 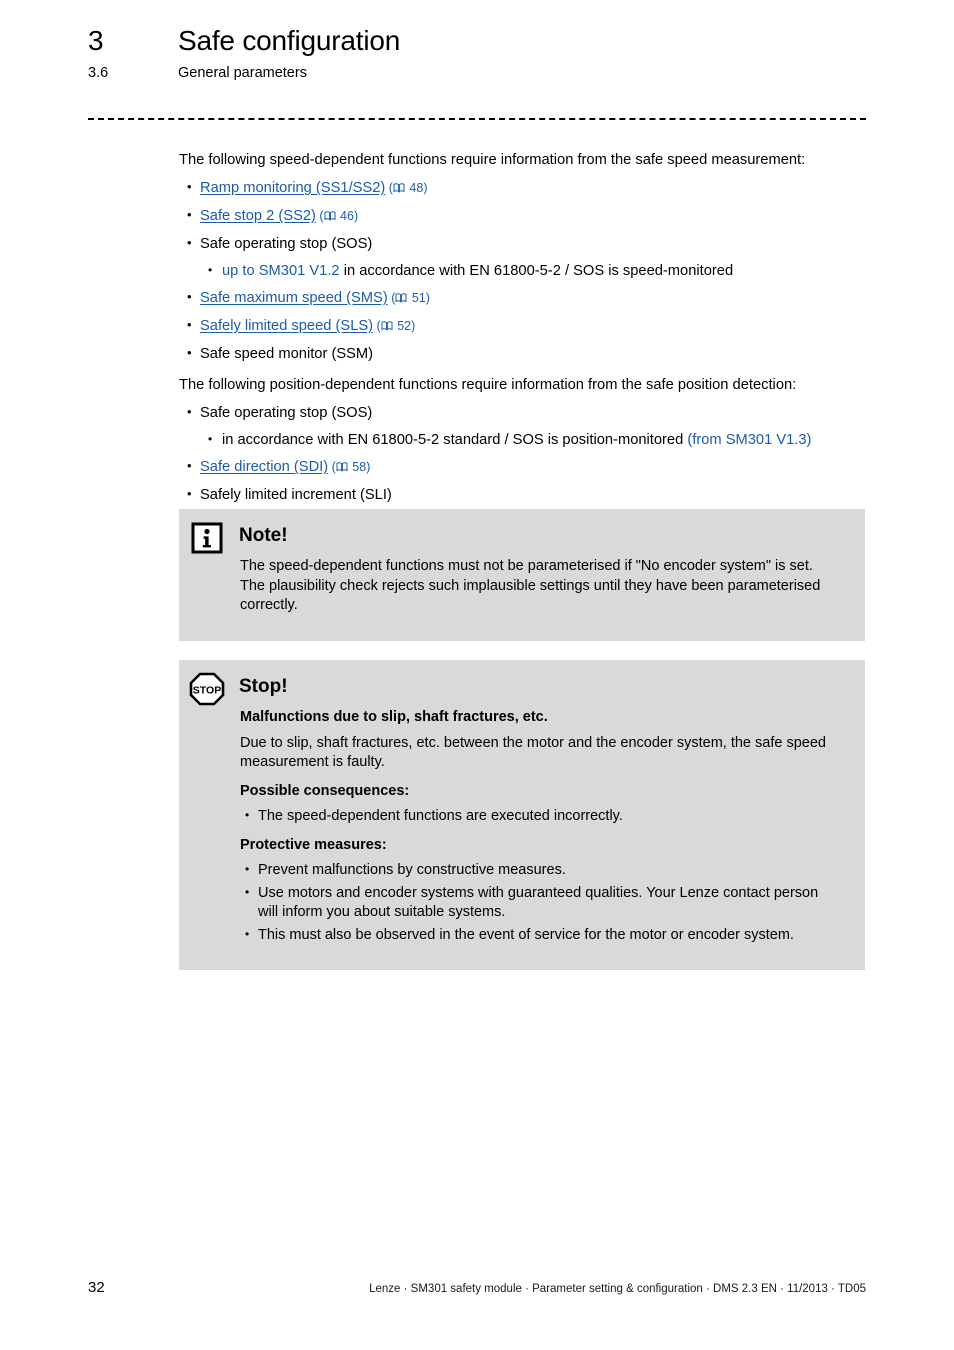 I want to click on list-item: Safe direction (SDI) ( 58), so click(x=522, y=467).